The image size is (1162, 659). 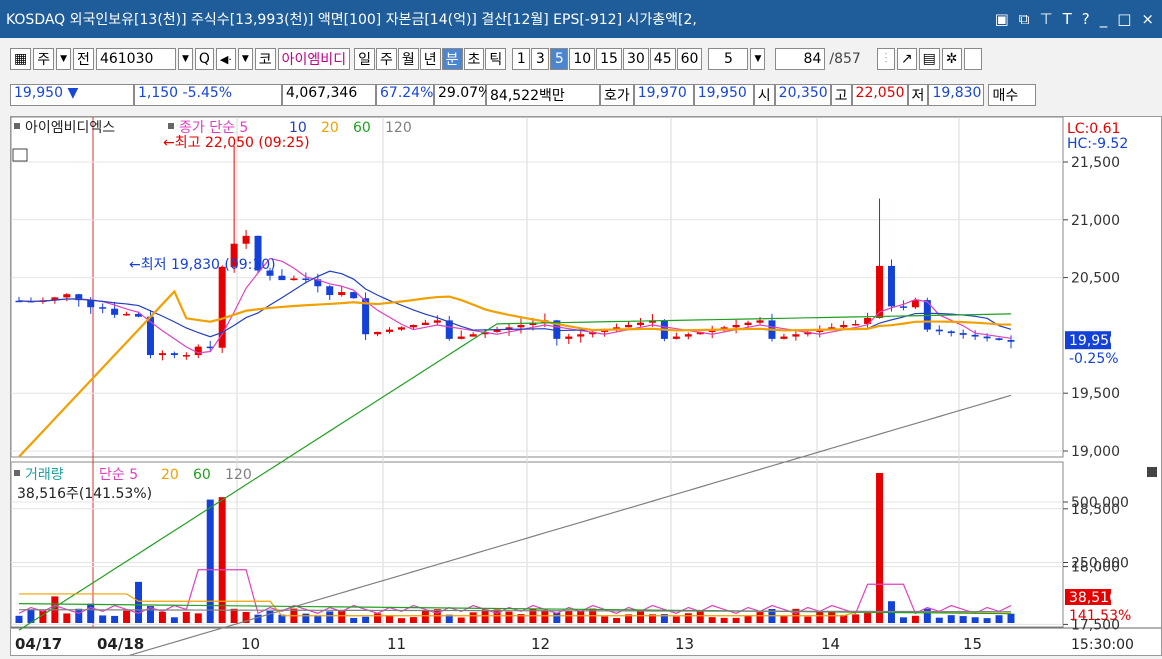 What do you see at coordinates (951, 59) in the screenshot?
I see `gear-icon: ✲` at bounding box center [951, 59].